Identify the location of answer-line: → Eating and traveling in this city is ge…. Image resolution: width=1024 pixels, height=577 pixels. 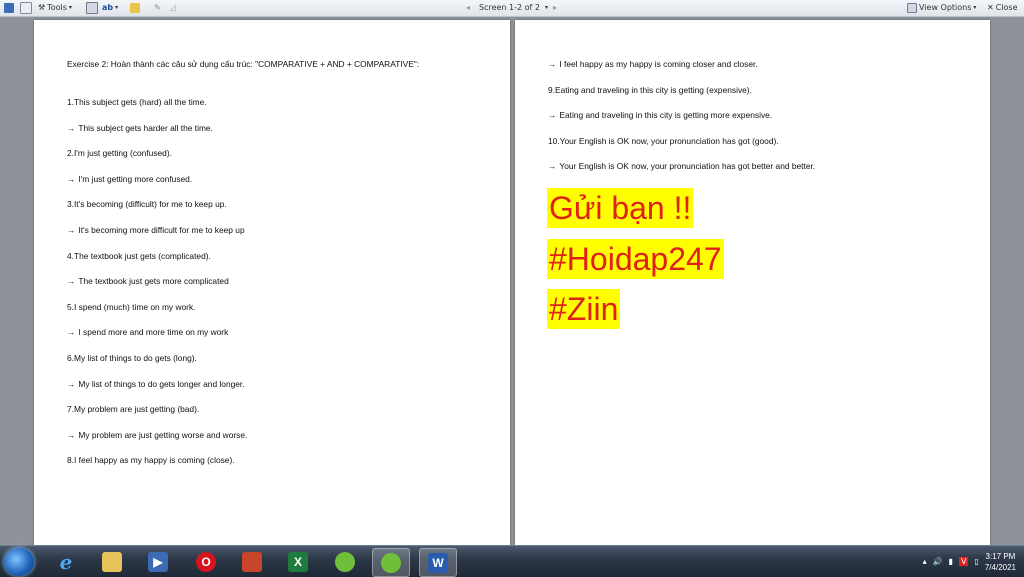
(660, 115).